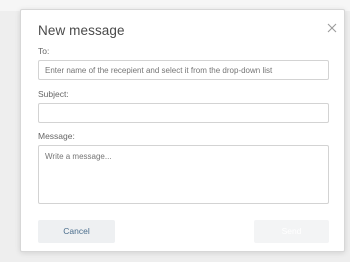 The height and width of the screenshot is (262, 350). I want to click on recipient-input, so click(183, 70).